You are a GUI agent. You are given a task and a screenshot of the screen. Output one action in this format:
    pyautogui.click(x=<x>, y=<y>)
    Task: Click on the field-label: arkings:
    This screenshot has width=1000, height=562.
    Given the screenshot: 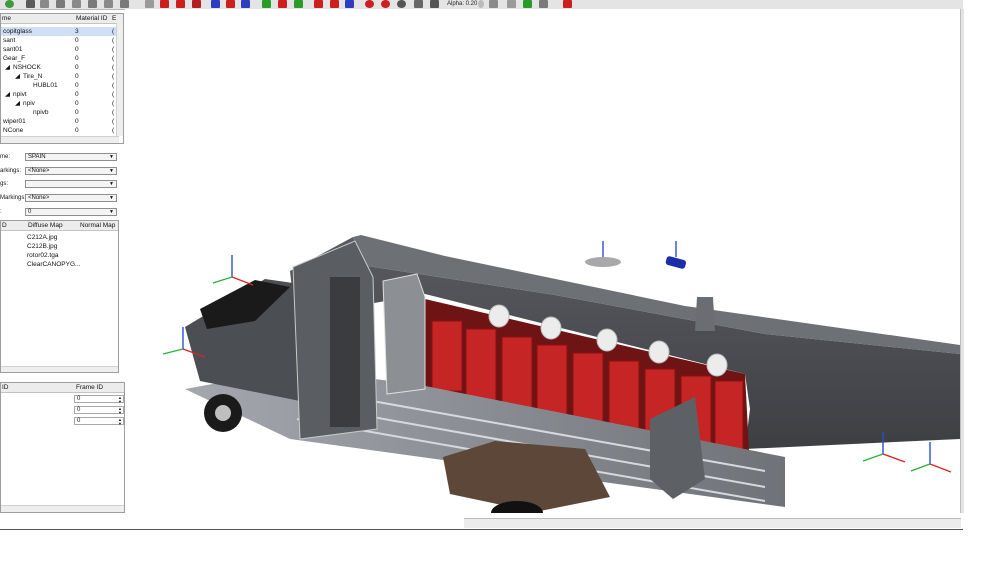 What is the action you would take?
    pyautogui.click(x=11, y=171)
    